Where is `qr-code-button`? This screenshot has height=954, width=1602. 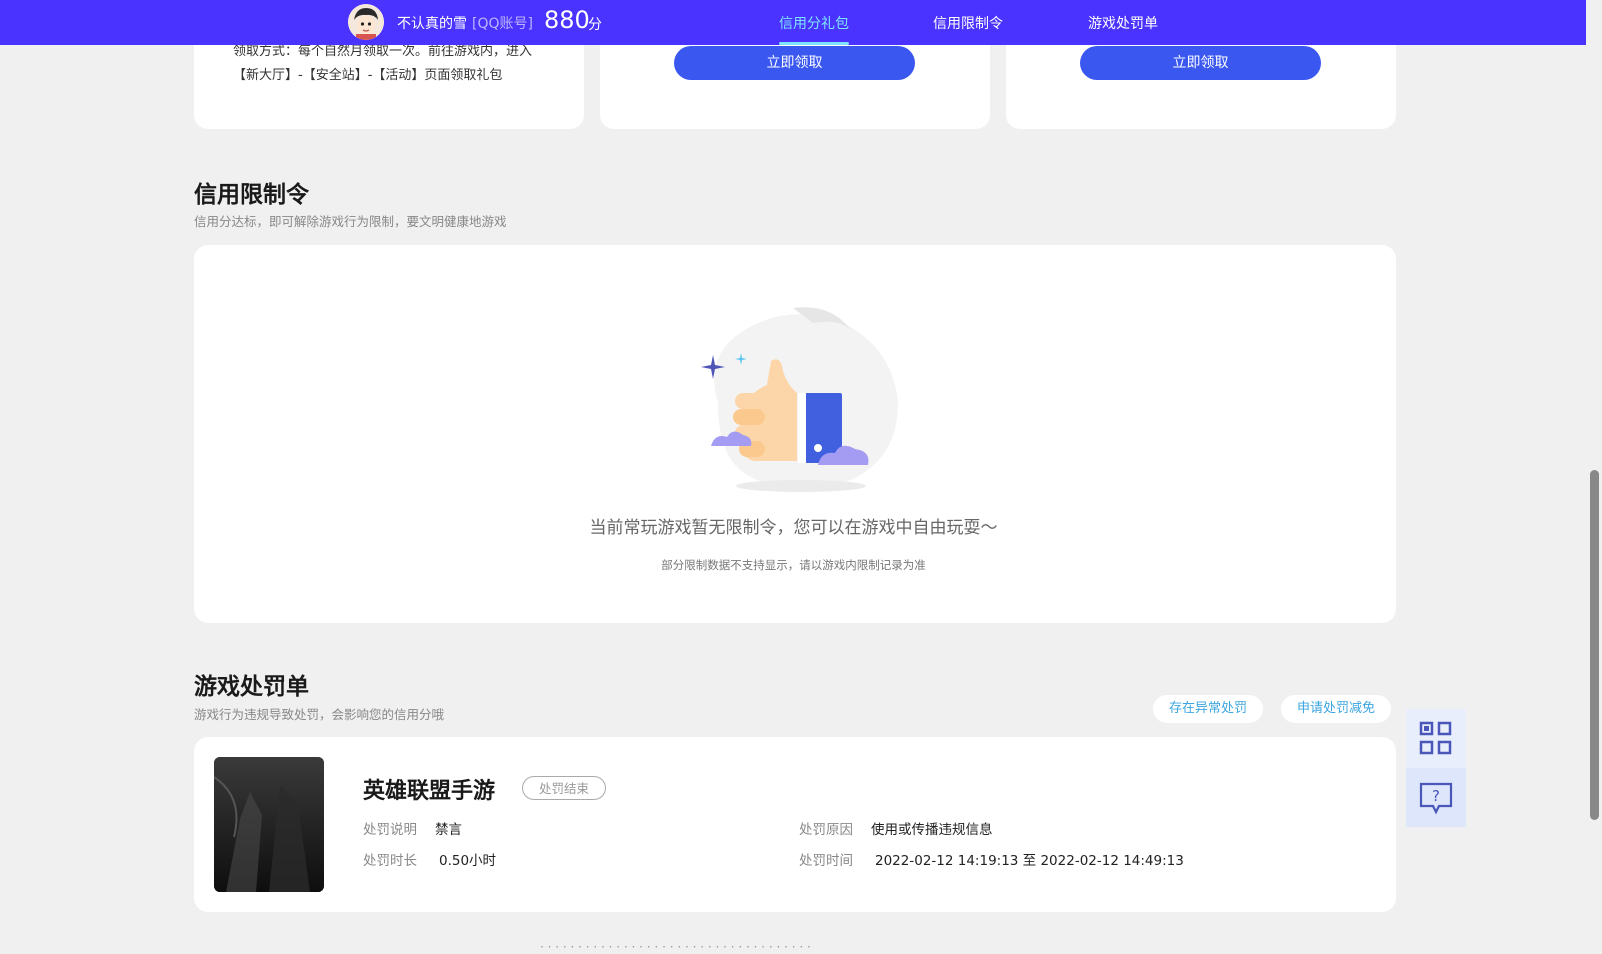 qr-code-button is located at coordinates (1436, 738).